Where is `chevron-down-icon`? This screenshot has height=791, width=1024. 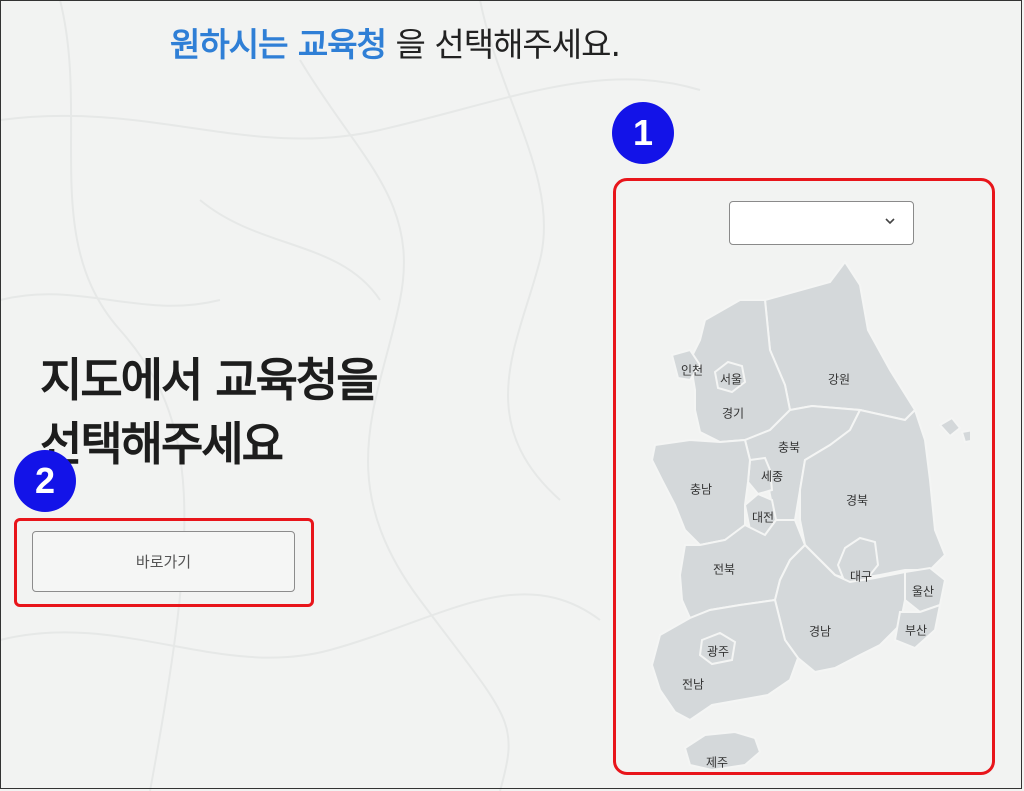 chevron-down-icon is located at coordinates (890, 221).